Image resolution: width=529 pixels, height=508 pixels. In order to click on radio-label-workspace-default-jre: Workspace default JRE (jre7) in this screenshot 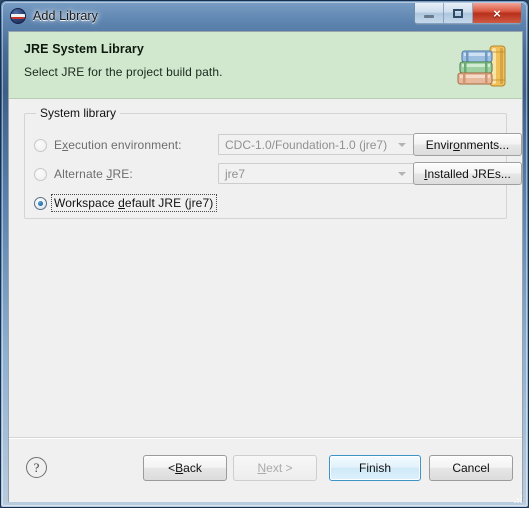, I will do `click(134, 203)`.